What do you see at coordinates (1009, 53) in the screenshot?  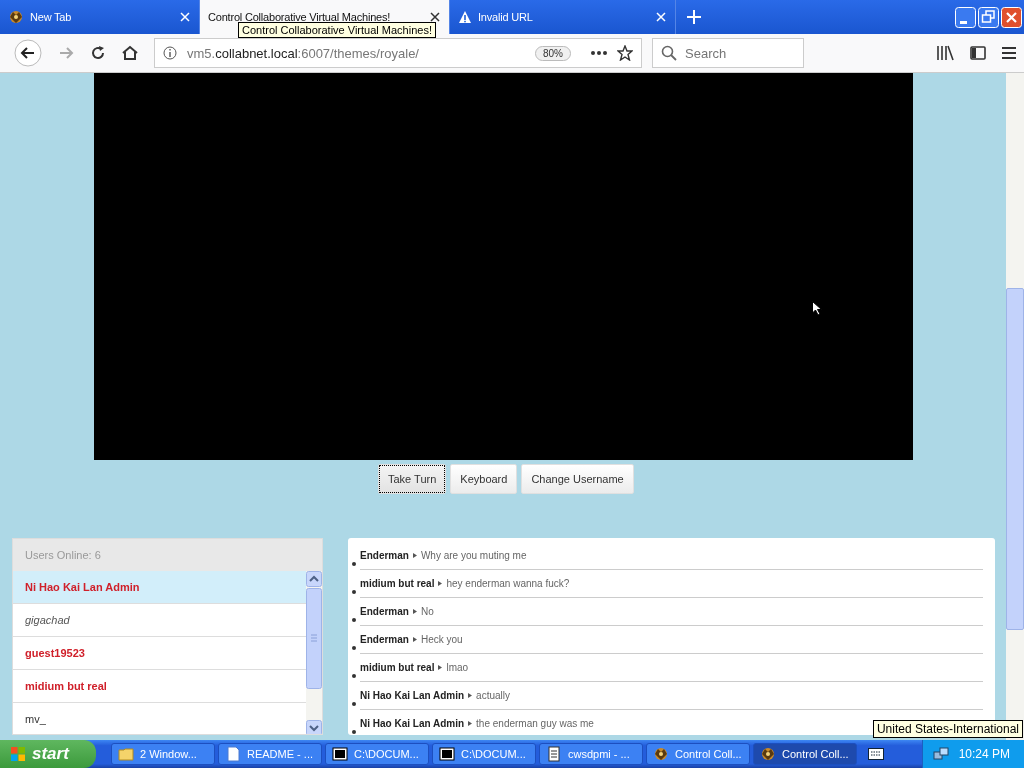 I see `menu-icon` at bounding box center [1009, 53].